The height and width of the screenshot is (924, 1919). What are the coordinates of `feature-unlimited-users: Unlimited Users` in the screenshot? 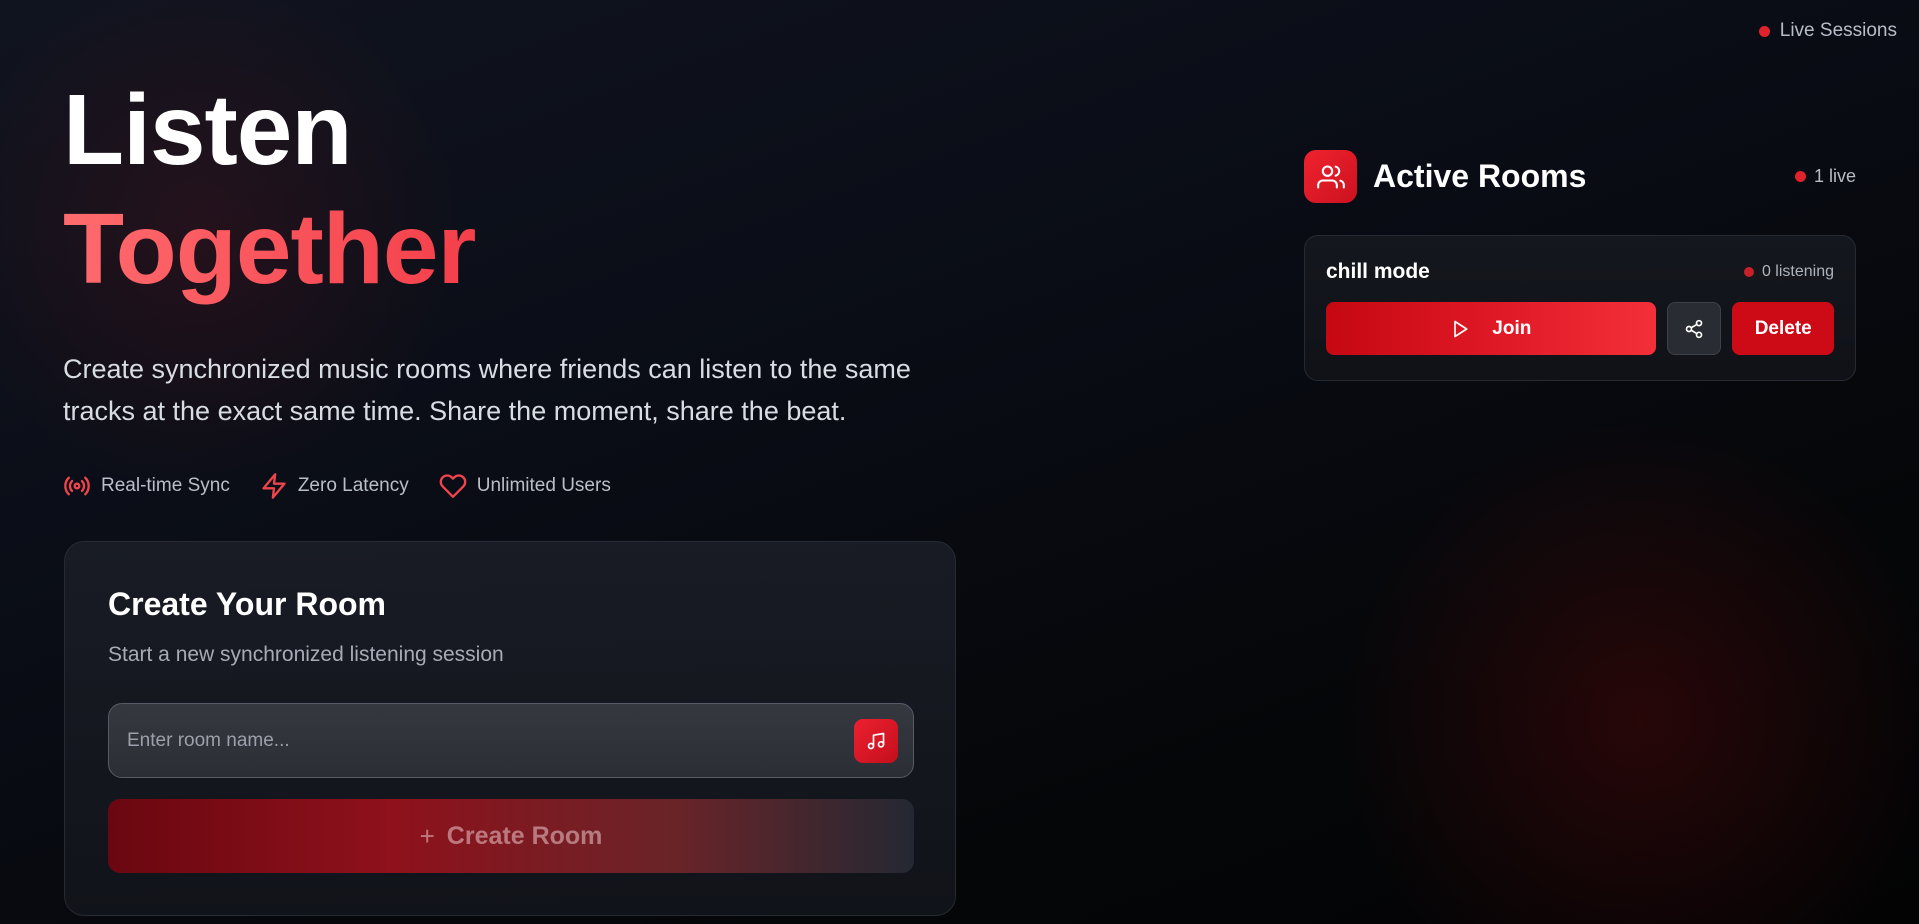 It's located at (525, 486).